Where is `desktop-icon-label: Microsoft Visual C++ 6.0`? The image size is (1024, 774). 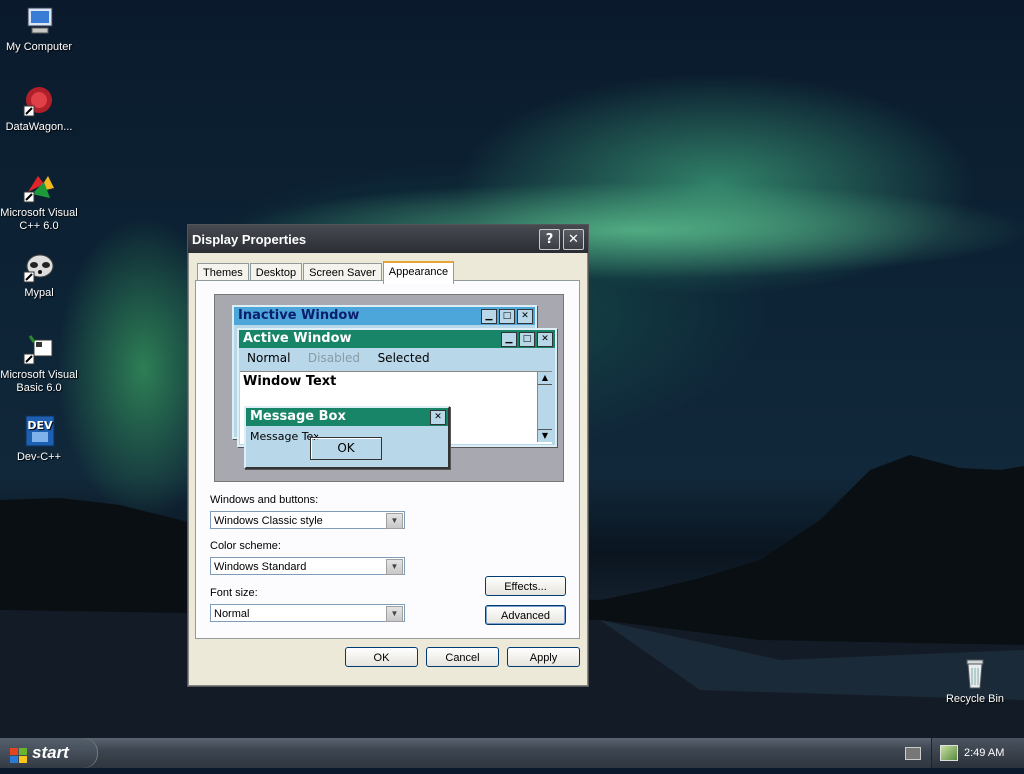
desktop-icon-label: Microsoft Visual C++ 6.0 is located at coordinates (39, 219).